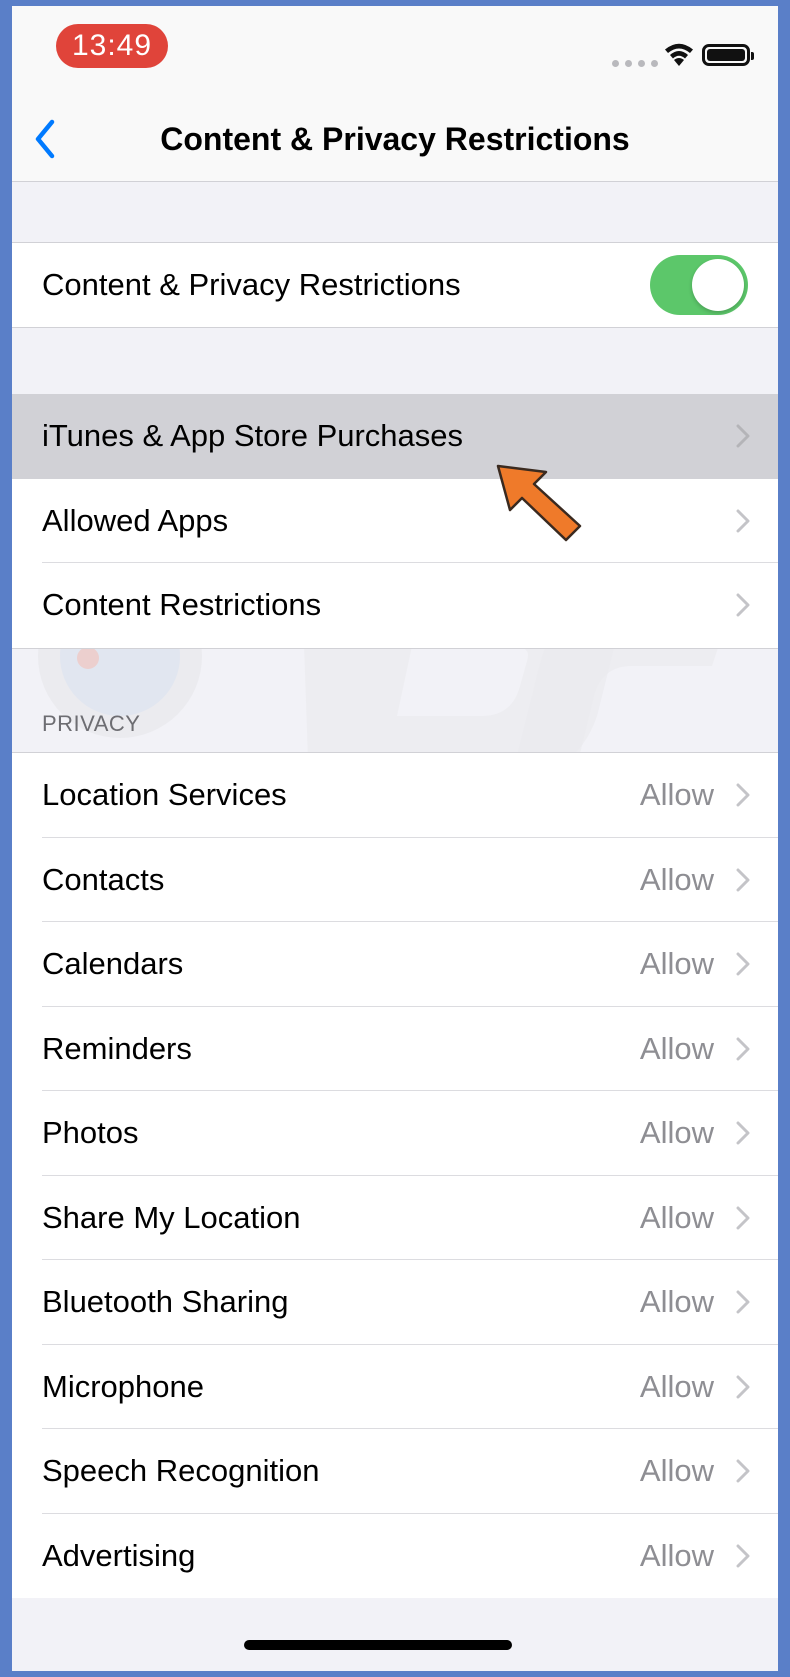 The image size is (790, 1677). Describe the element at coordinates (728, 55) in the screenshot. I see `battery-icon` at that location.